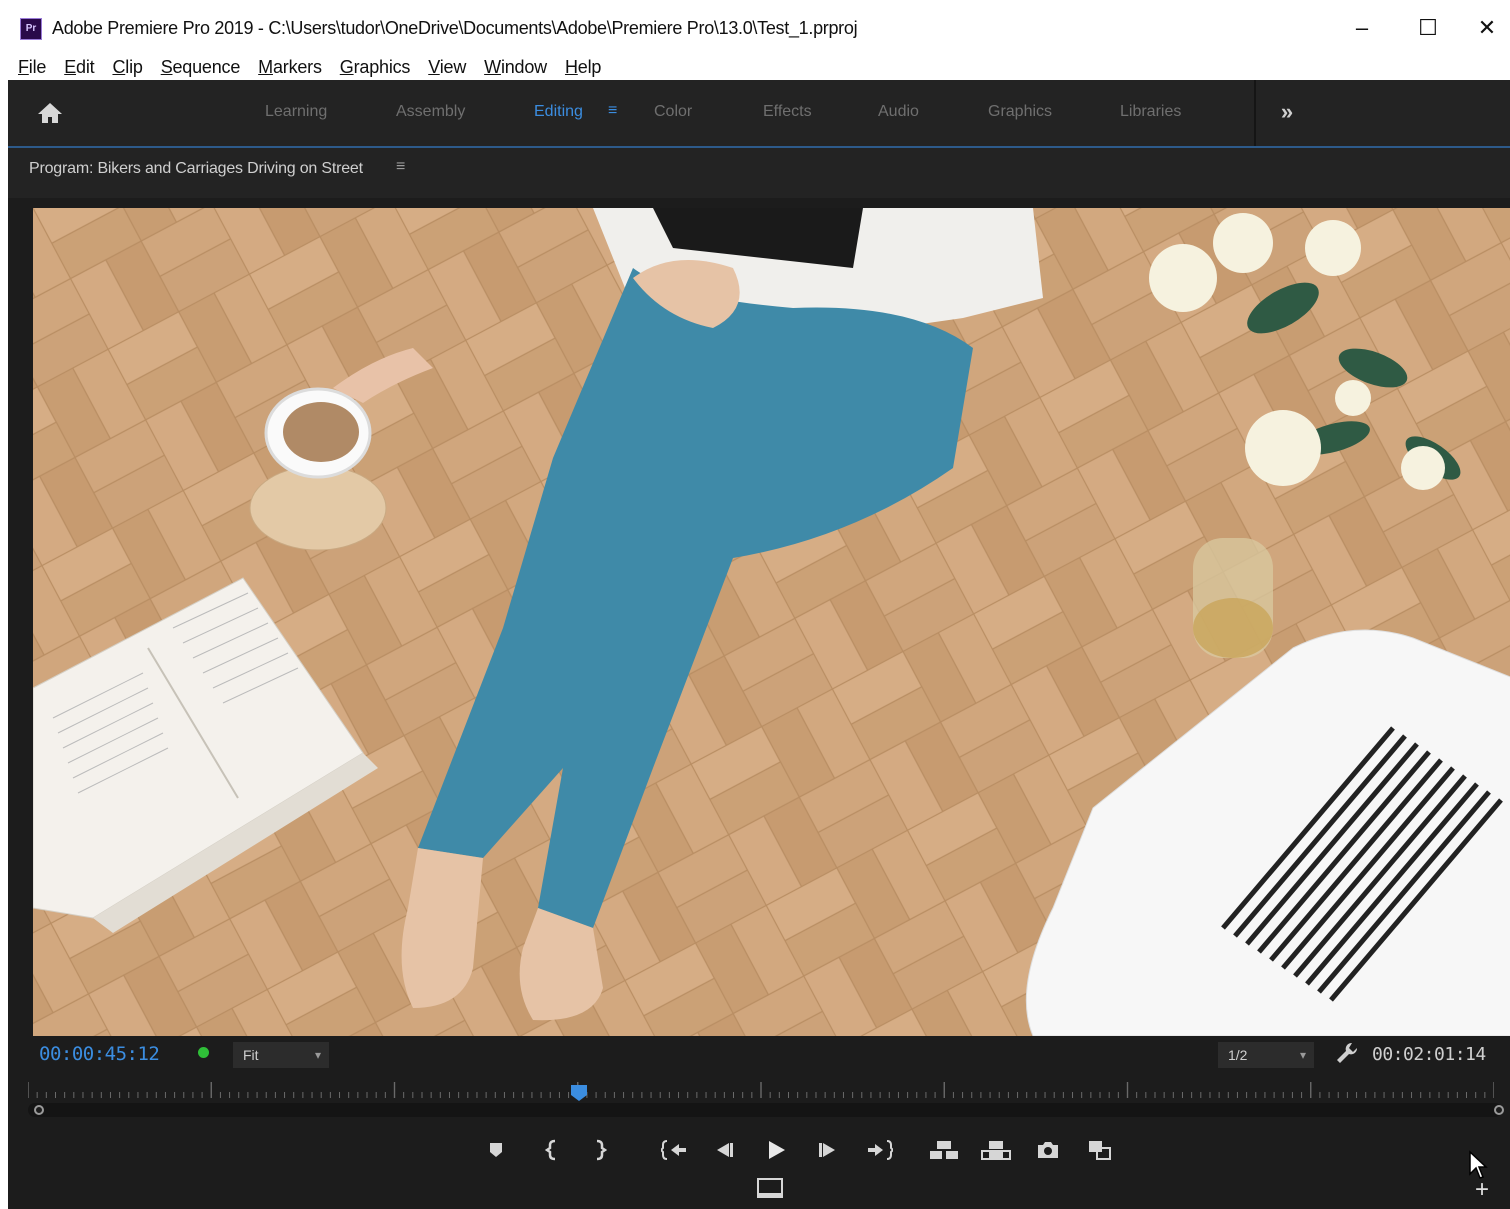 The width and height of the screenshot is (1510, 1209). Describe the element at coordinates (27, 68) in the screenshot. I see `menu-file: File` at that location.